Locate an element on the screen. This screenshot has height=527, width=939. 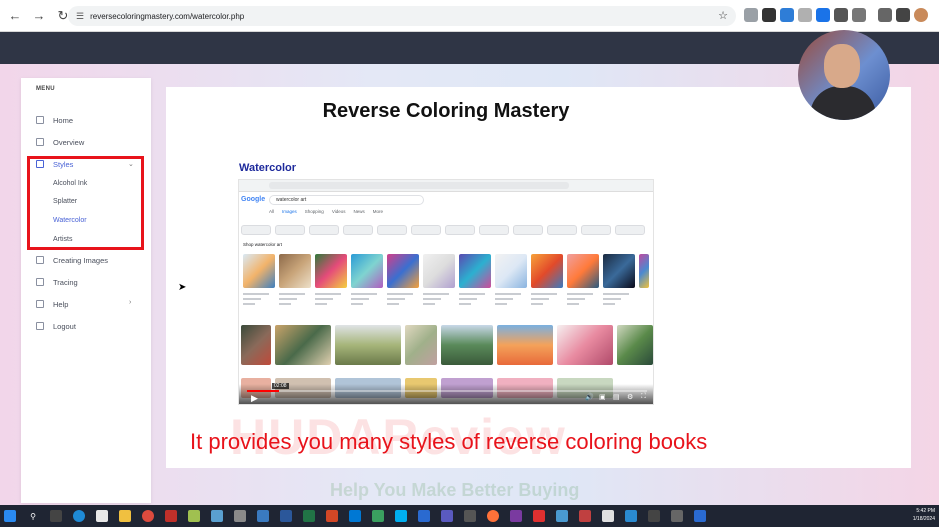
task-view-icon is located at coordinates (56, 516).